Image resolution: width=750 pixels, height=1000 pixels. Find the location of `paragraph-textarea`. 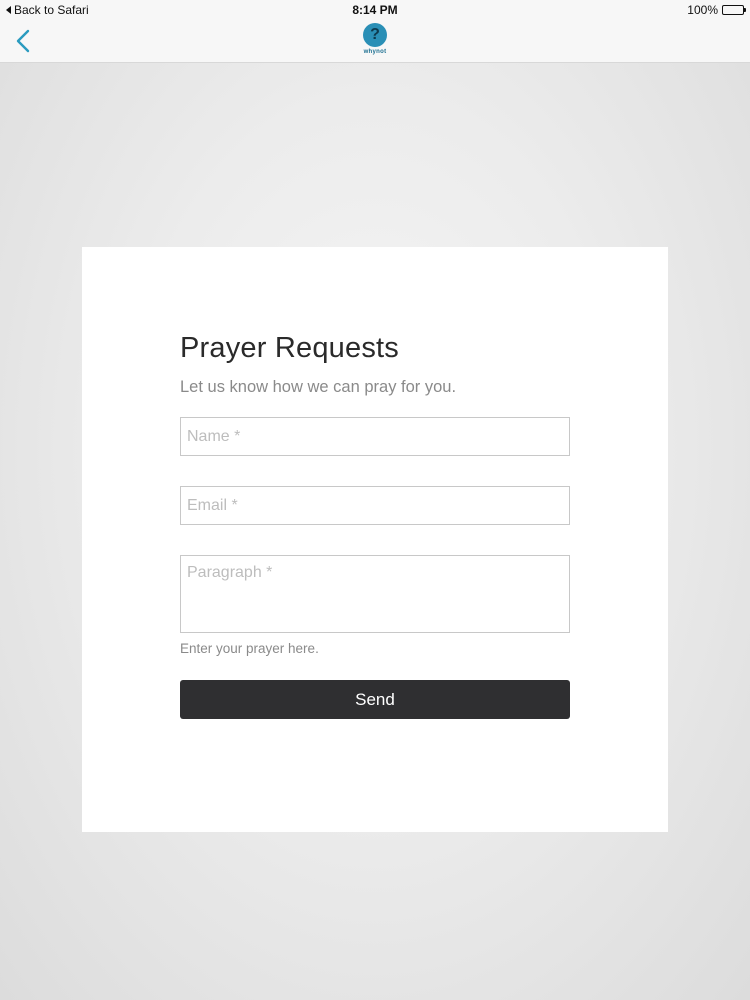

paragraph-textarea is located at coordinates (375, 594).